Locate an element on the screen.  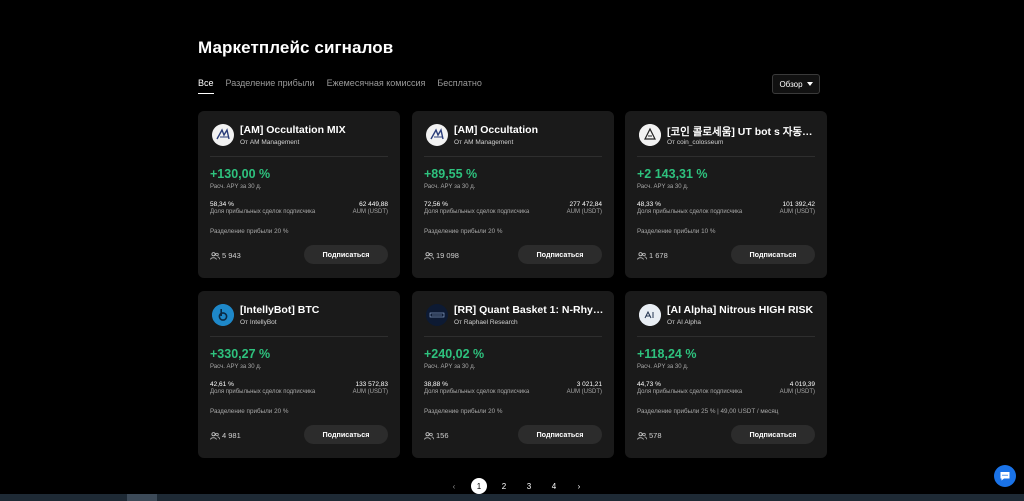
prev-page-button: ‹ is located at coordinates (454, 486).